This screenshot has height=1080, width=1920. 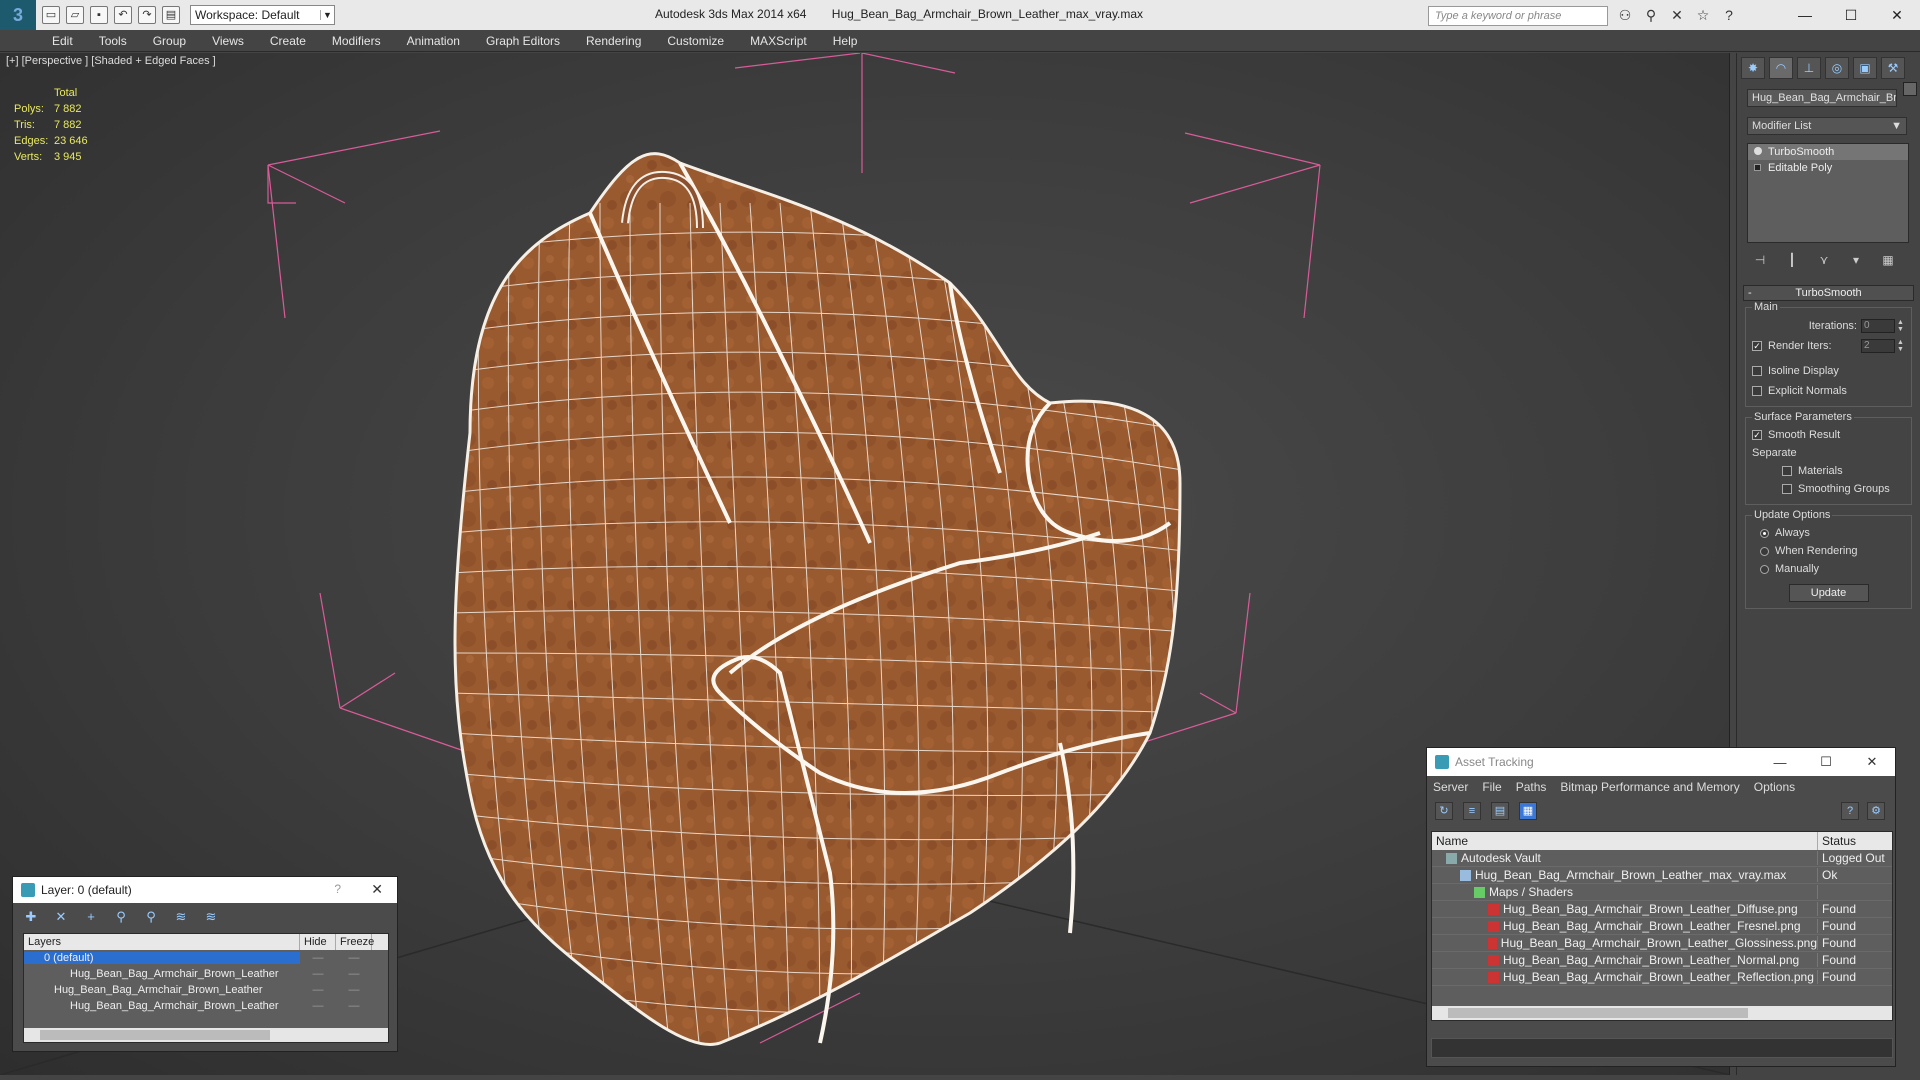 What do you see at coordinates (337, 889) in the screenshot?
I see `help-button: ?` at bounding box center [337, 889].